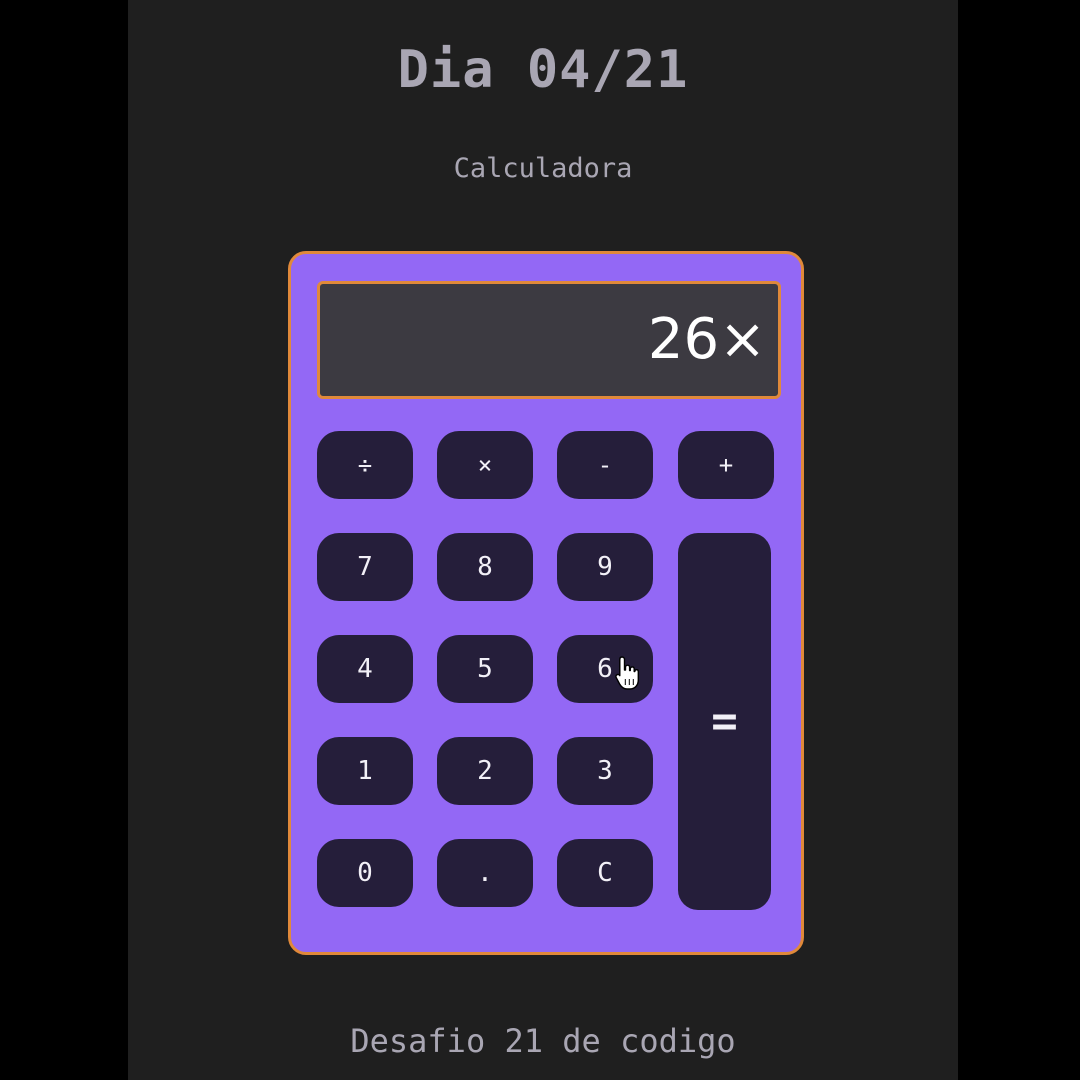 The width and height of the screenshot is (1080, 1080). Describe the element at coordinates (605, 873) in the screenshot. I see `clear-button: C` at that location.